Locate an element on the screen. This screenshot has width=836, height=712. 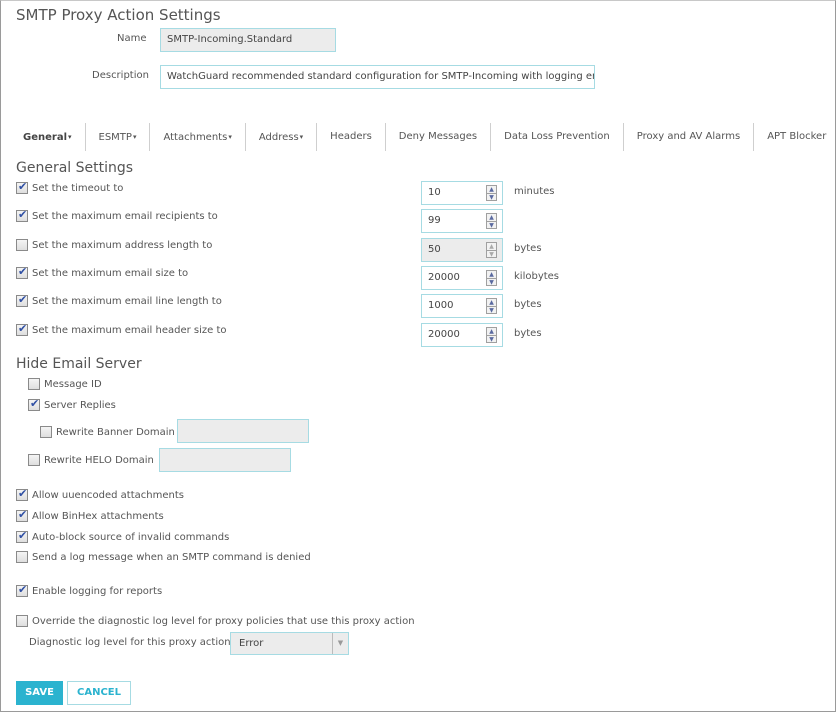
message-id-option: Message ID is located at coordinates (65, 384).